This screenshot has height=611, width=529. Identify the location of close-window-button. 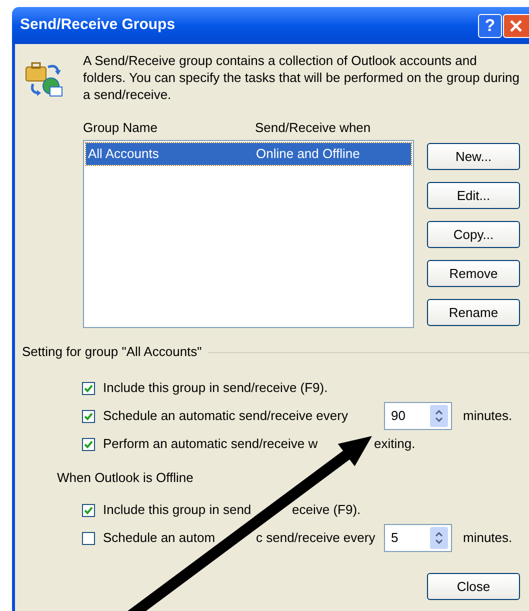
(516, 26).